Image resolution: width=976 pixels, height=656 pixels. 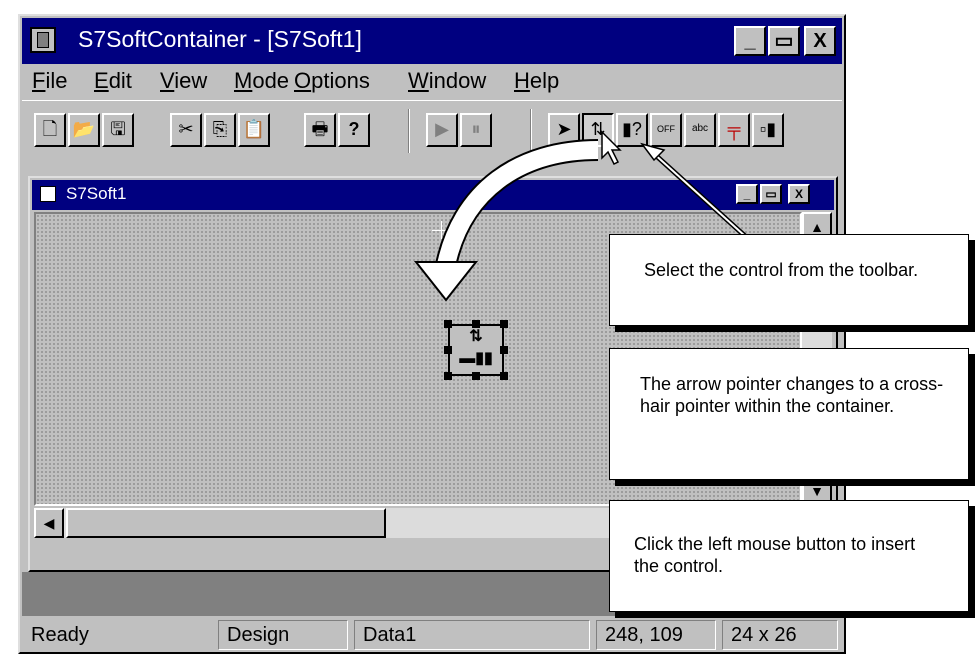 What do you see at coordinates (446, 281) in the screenshot?
I see `curved-arrow-head` at bounding box center [446, 281].